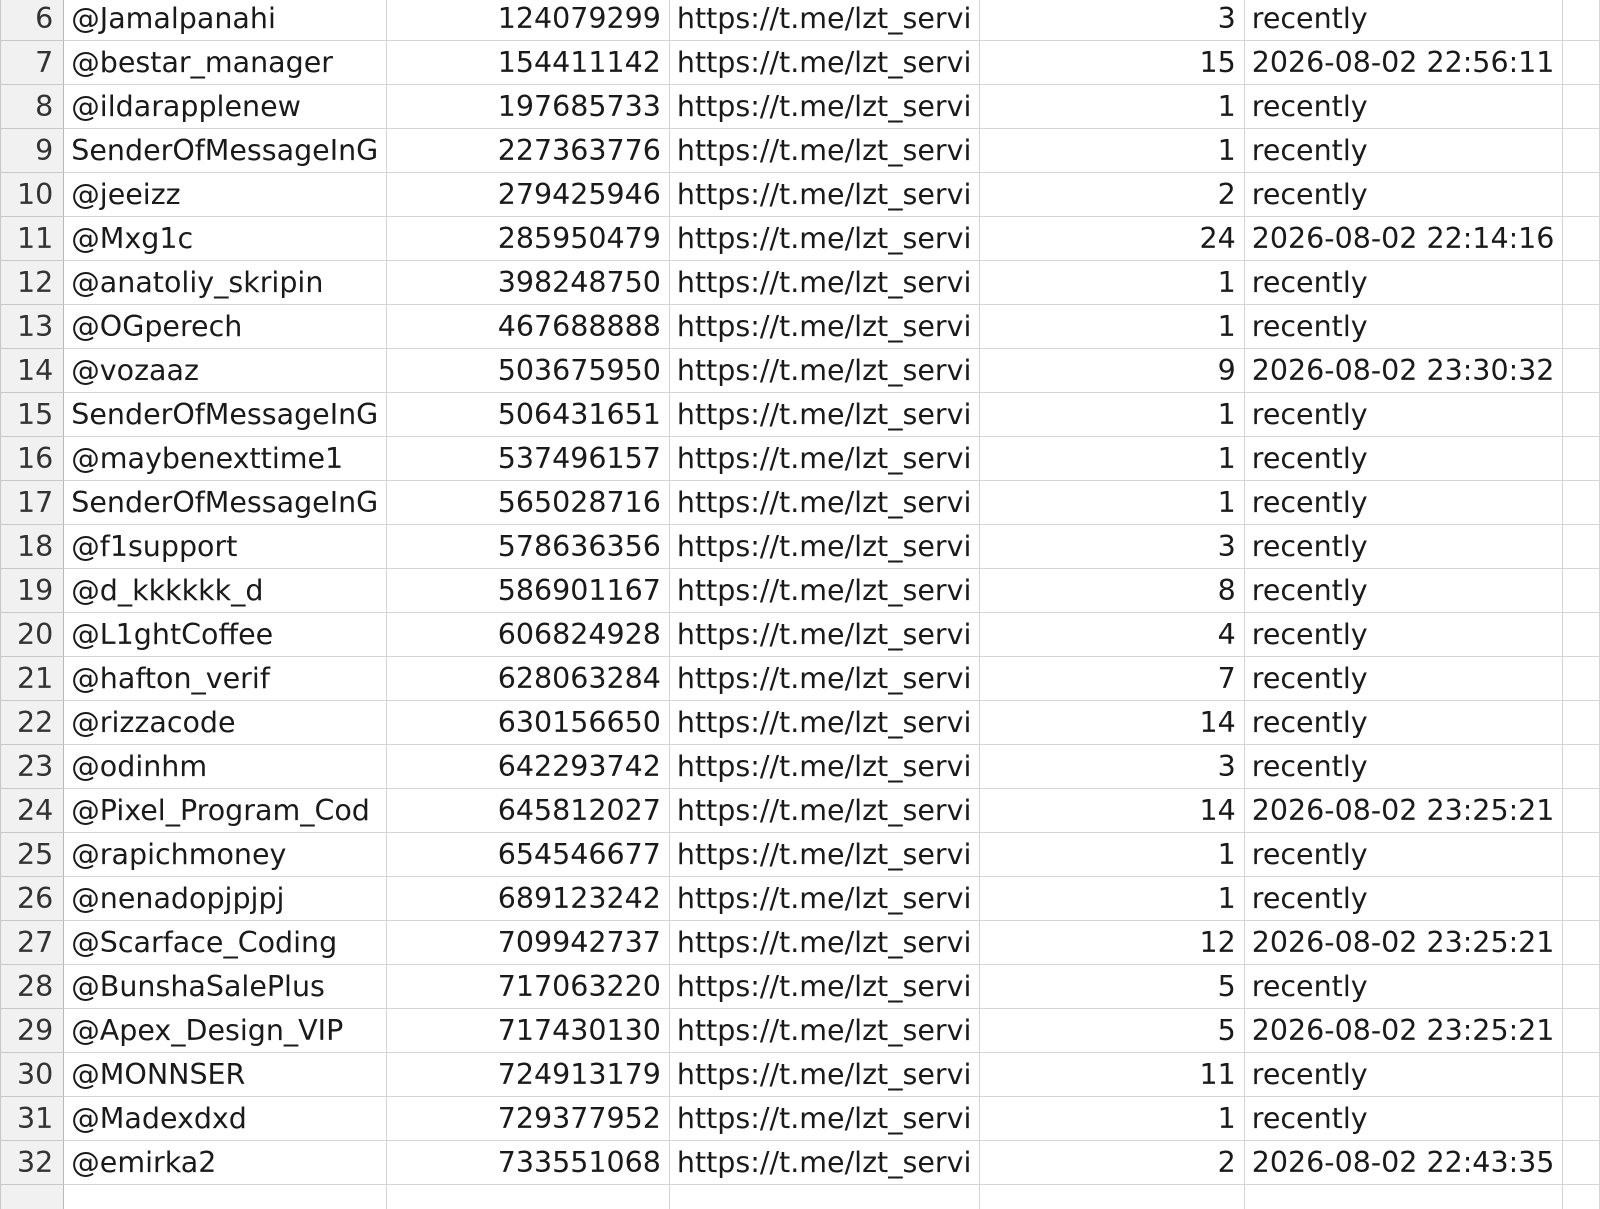  What do you see at coordinates (528, 459) in the screenshot?
I see `cell-user-id: 537496157` at bounding box center [528, 459].